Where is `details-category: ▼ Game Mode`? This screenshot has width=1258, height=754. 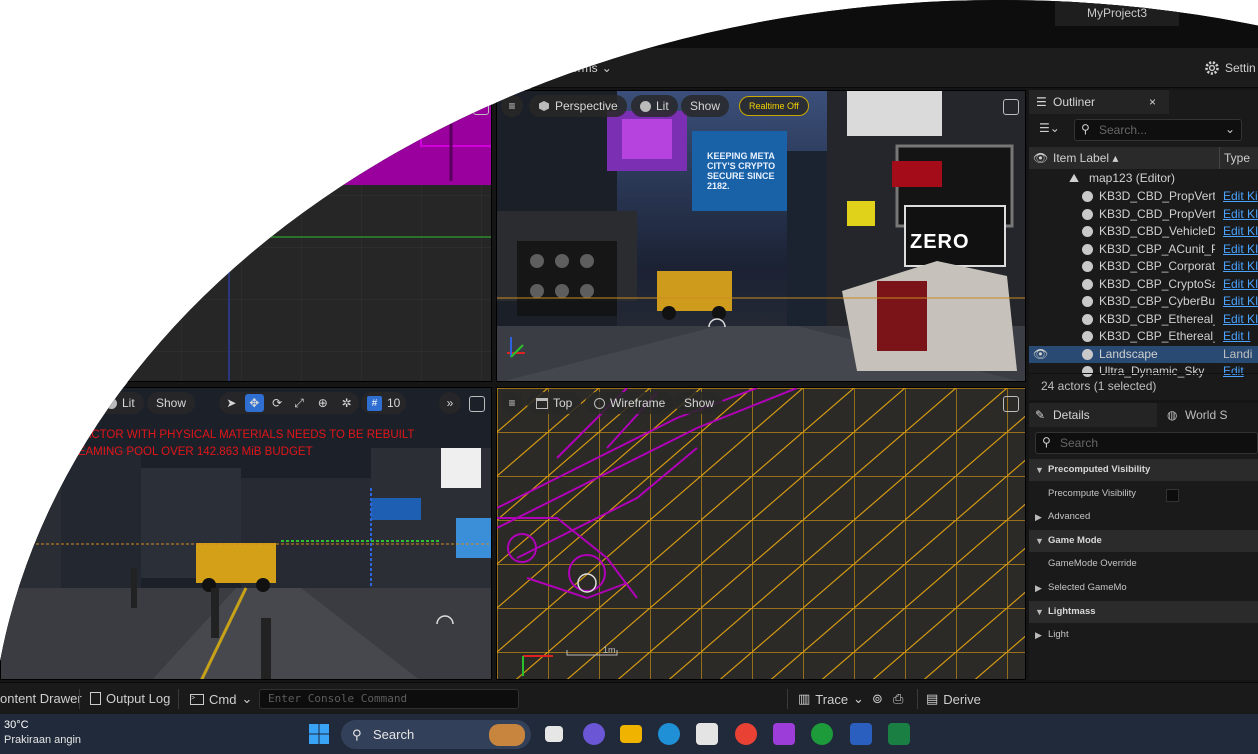
details-category: ▼ Game Mode is located at coordinates (1143, 540).